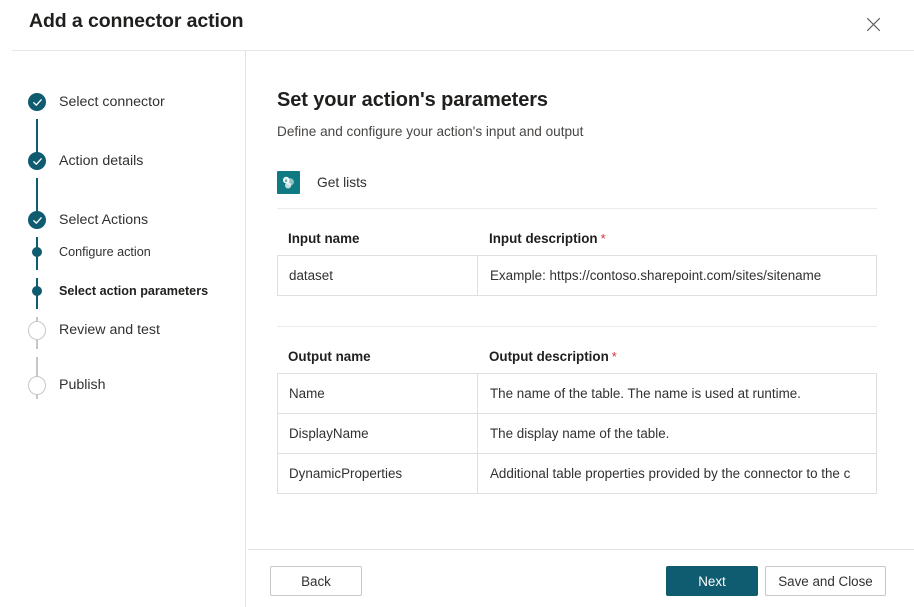 Image resolution: width=914 pixels, height=607 pixels. I want to click on column-header-label: Output description, so click(549, 356).